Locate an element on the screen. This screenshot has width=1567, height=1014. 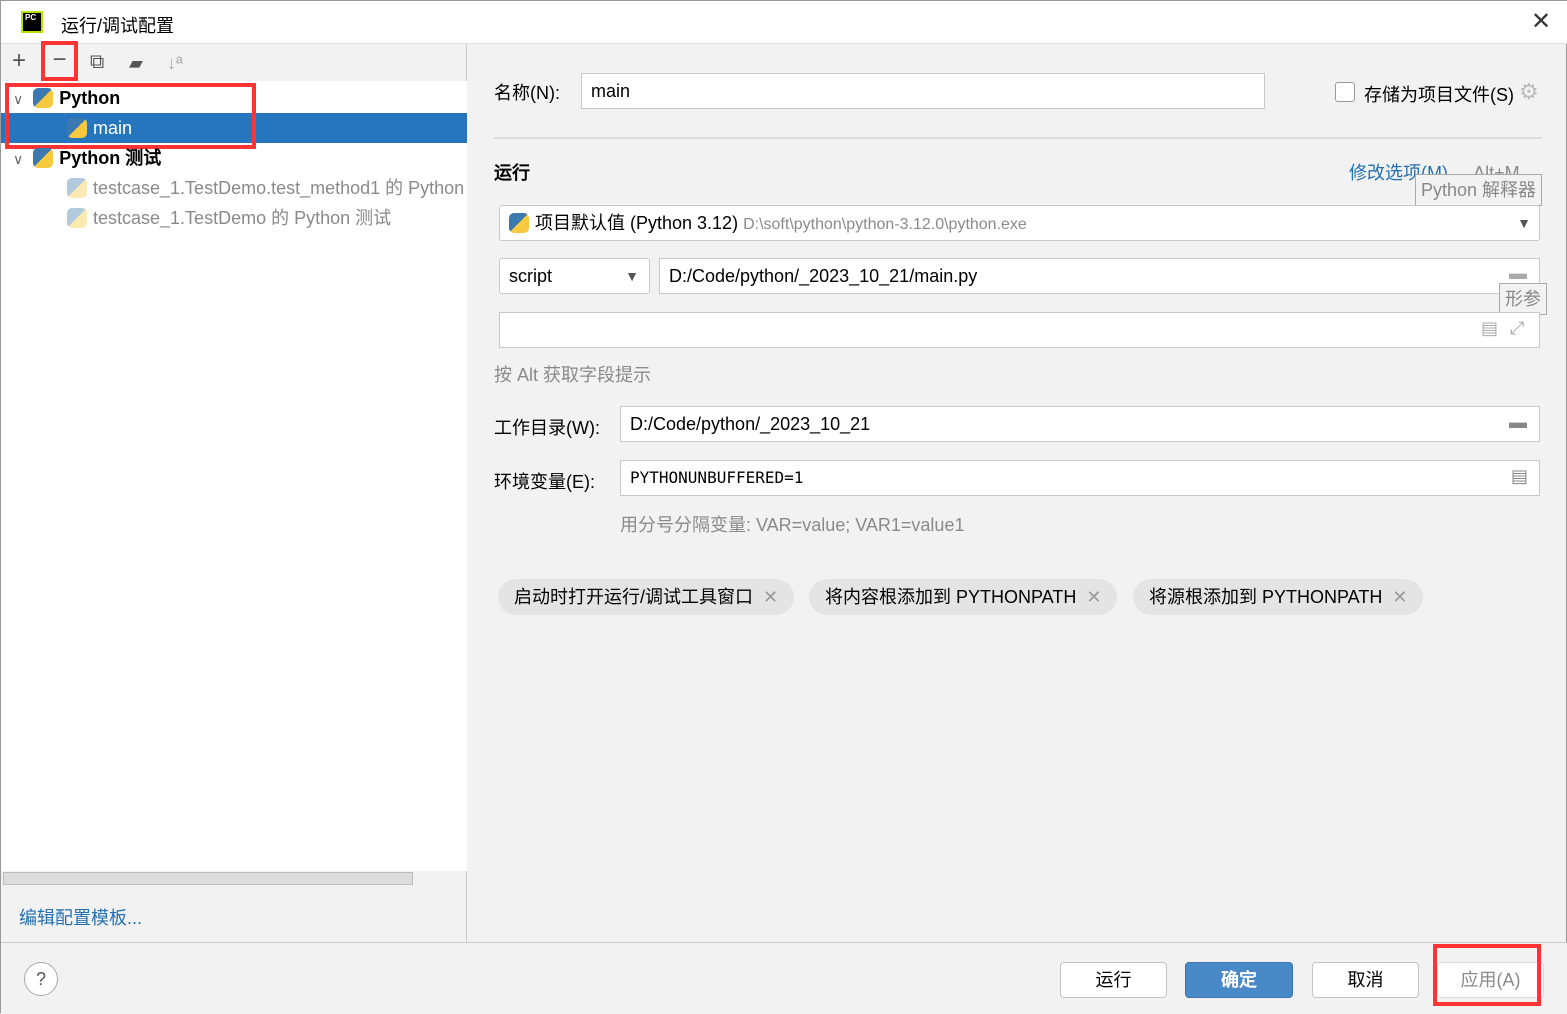
name-label: 名称(N): is located at coordinates (527, 93).